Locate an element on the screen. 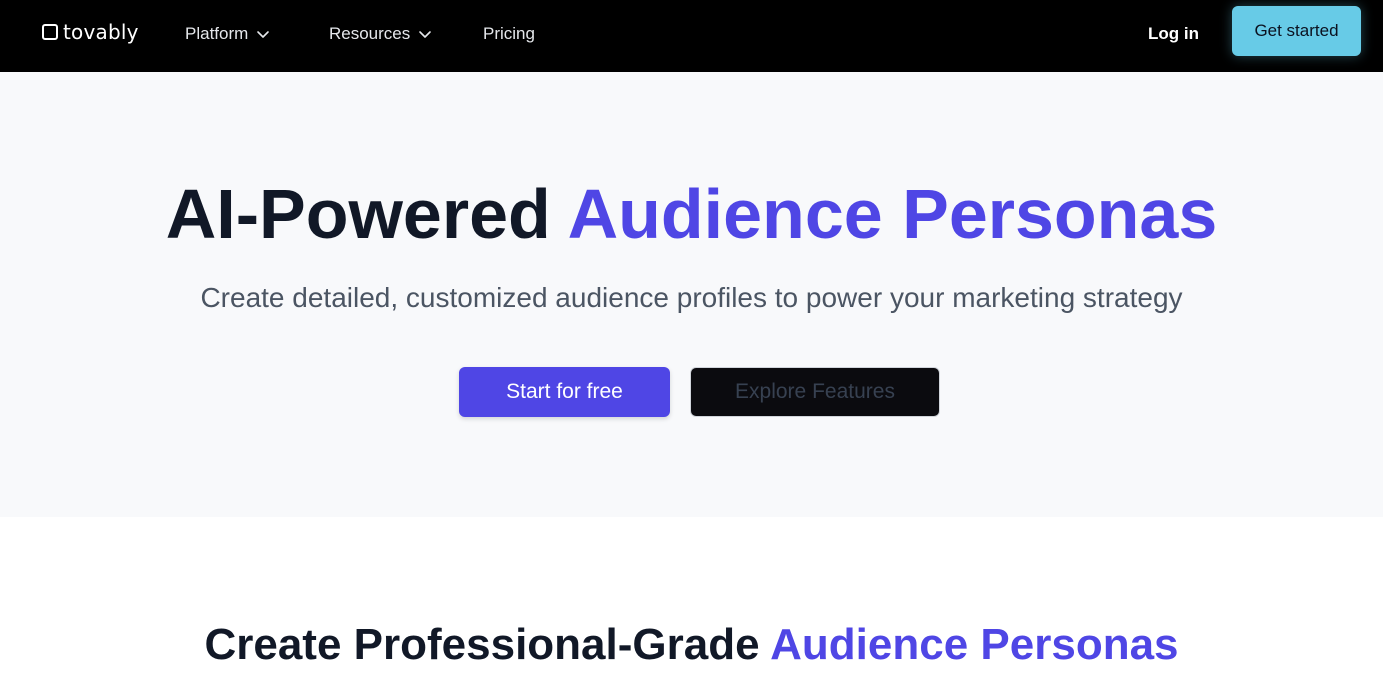 The height and width of the screenshot is (688, 1383). brand-logo: tovably is located at coordinates (90, 32).